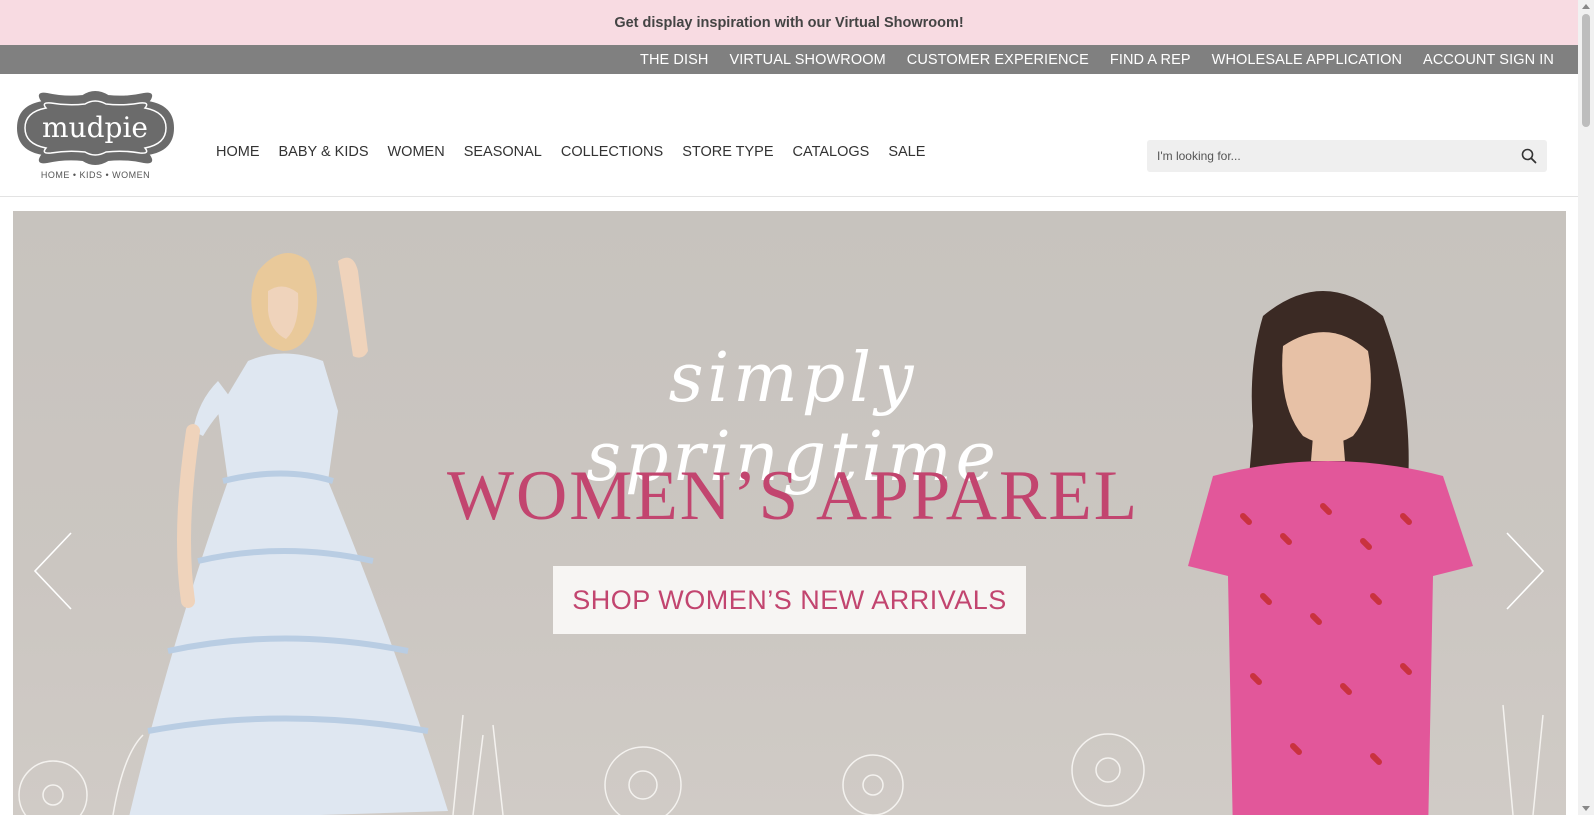 The image size is (1594, 815). Describe the element at coordinates (793, 496) in the screenshot. I see `hero-headline: WOMEN’S APPAREL` at that location.